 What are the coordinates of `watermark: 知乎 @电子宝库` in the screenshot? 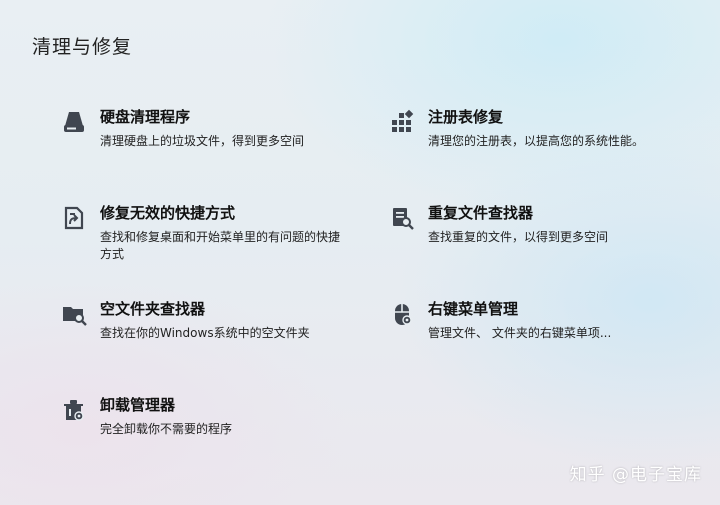 It's located at (635, 475).